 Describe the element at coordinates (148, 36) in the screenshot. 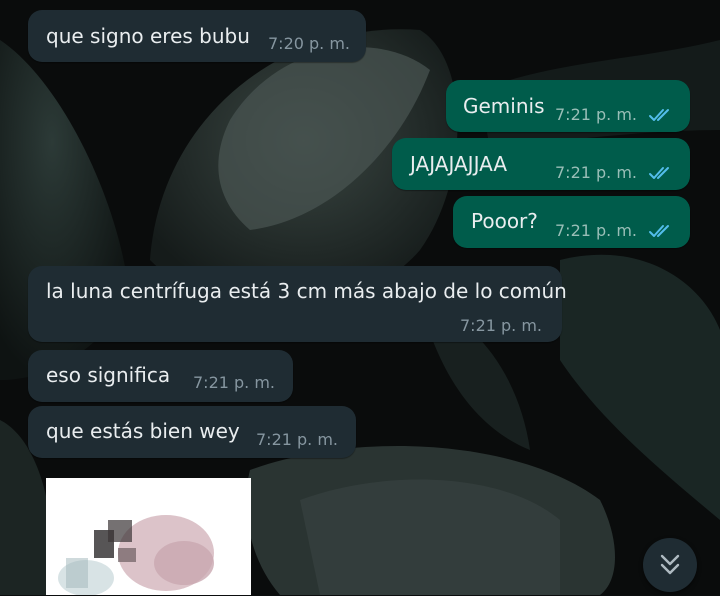

I see `message-text: que signo eres bubu` at that location.